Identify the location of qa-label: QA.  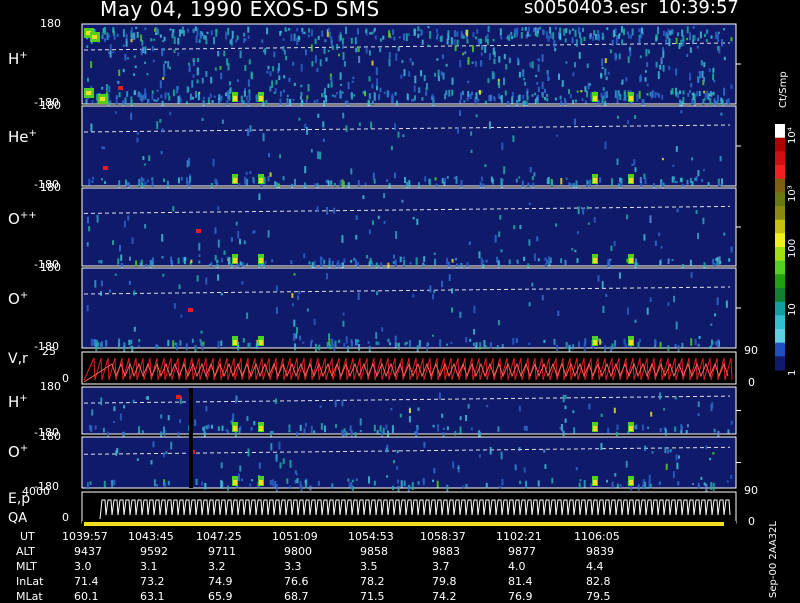
(18, 518).